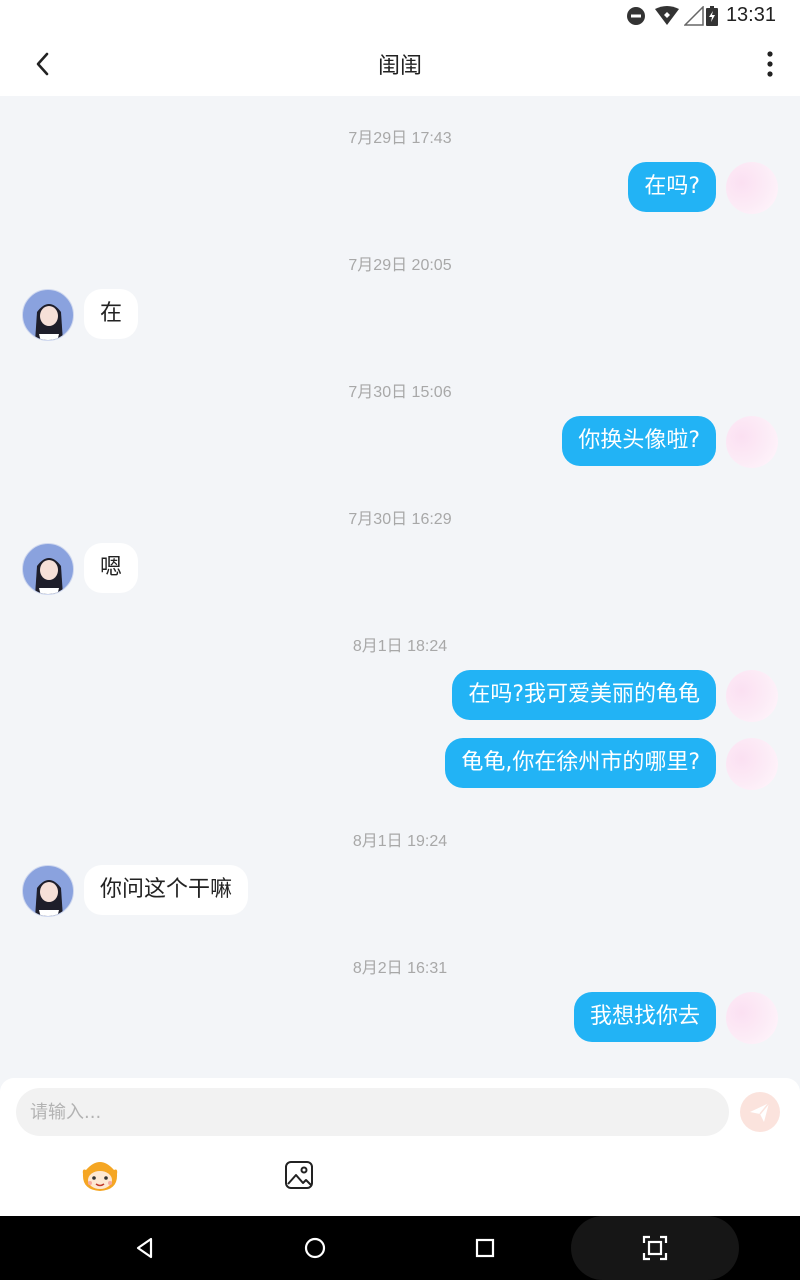 This screenshot has height=1280, width=800. What do you see at coordinates (400, 968) in the screenshot?
I see `message-timestamp: 8月2日 16:31` at bounding box center [400, 968].